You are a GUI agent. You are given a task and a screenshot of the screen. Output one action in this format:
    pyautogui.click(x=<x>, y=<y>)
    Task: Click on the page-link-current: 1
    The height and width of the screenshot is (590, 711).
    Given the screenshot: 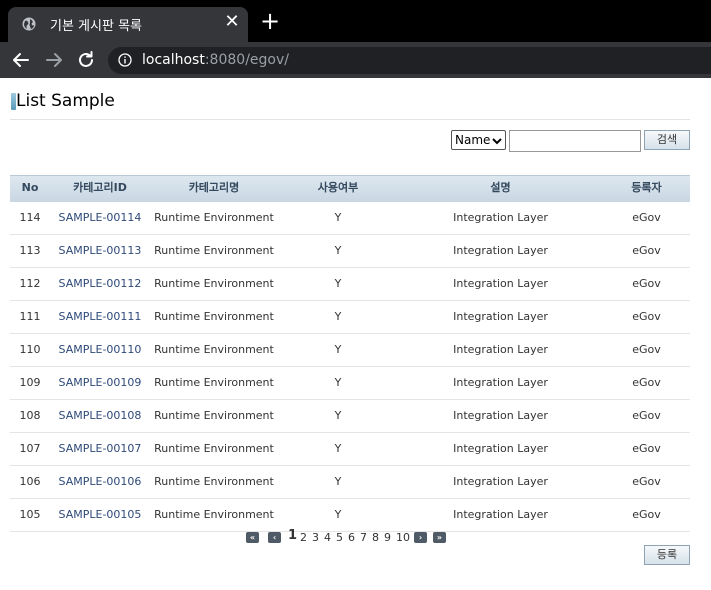 What is the action you would take?
    pyautogui.click(x=292, y=535)
    